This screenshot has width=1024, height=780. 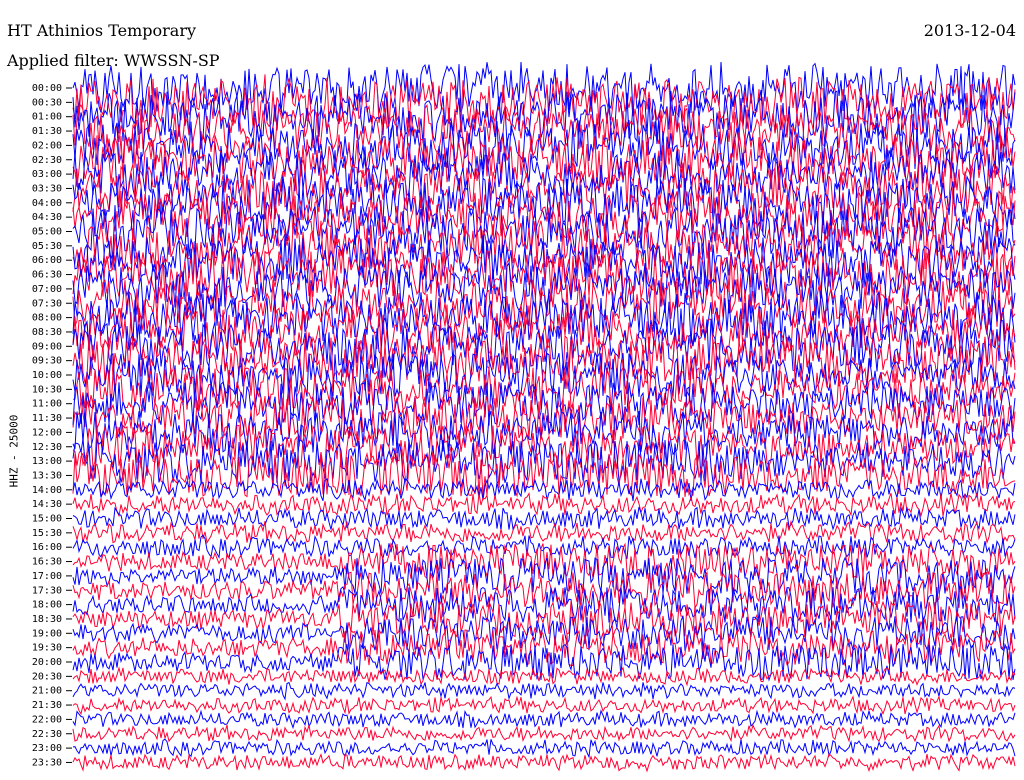 I want to click on tick-label: 23:00, so click(x=47, y=748).